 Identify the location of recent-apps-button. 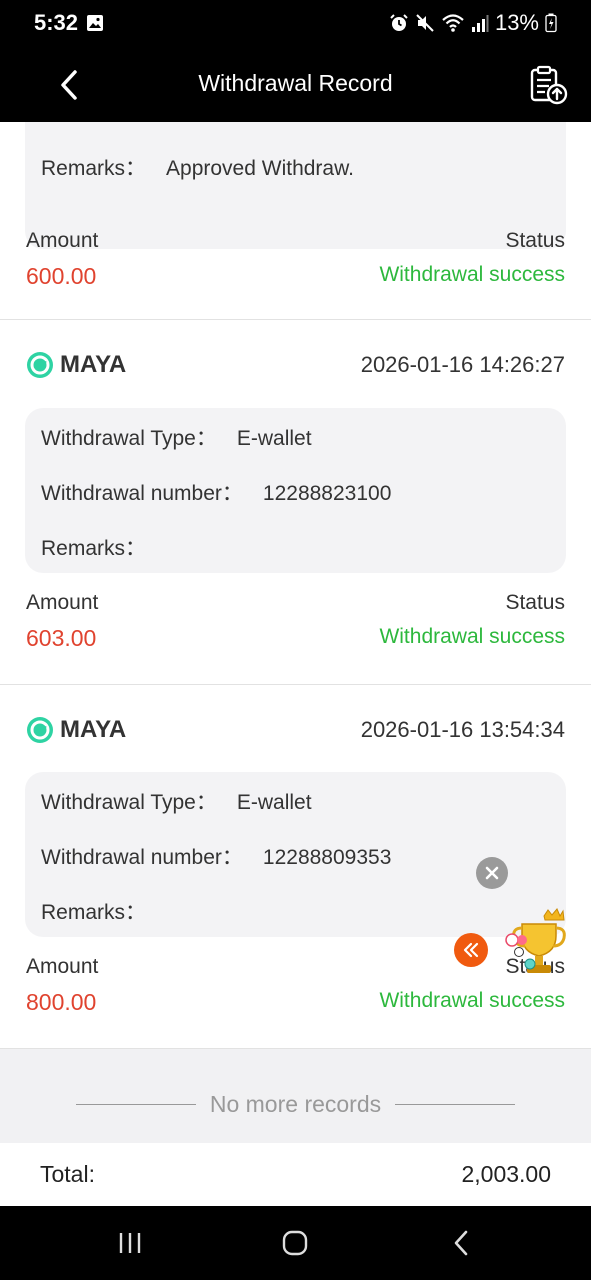
(130, 1243).